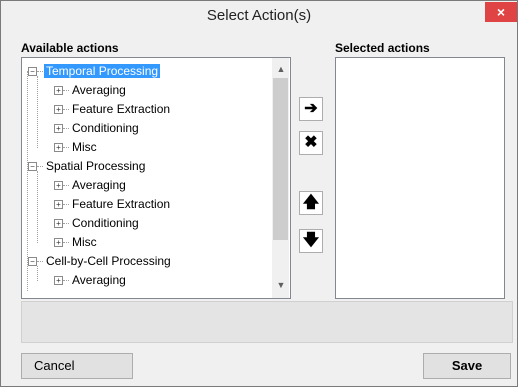 The image size is (518, 387). I want to click on tree-group-item: Spatial Processing, so click(95, 166).